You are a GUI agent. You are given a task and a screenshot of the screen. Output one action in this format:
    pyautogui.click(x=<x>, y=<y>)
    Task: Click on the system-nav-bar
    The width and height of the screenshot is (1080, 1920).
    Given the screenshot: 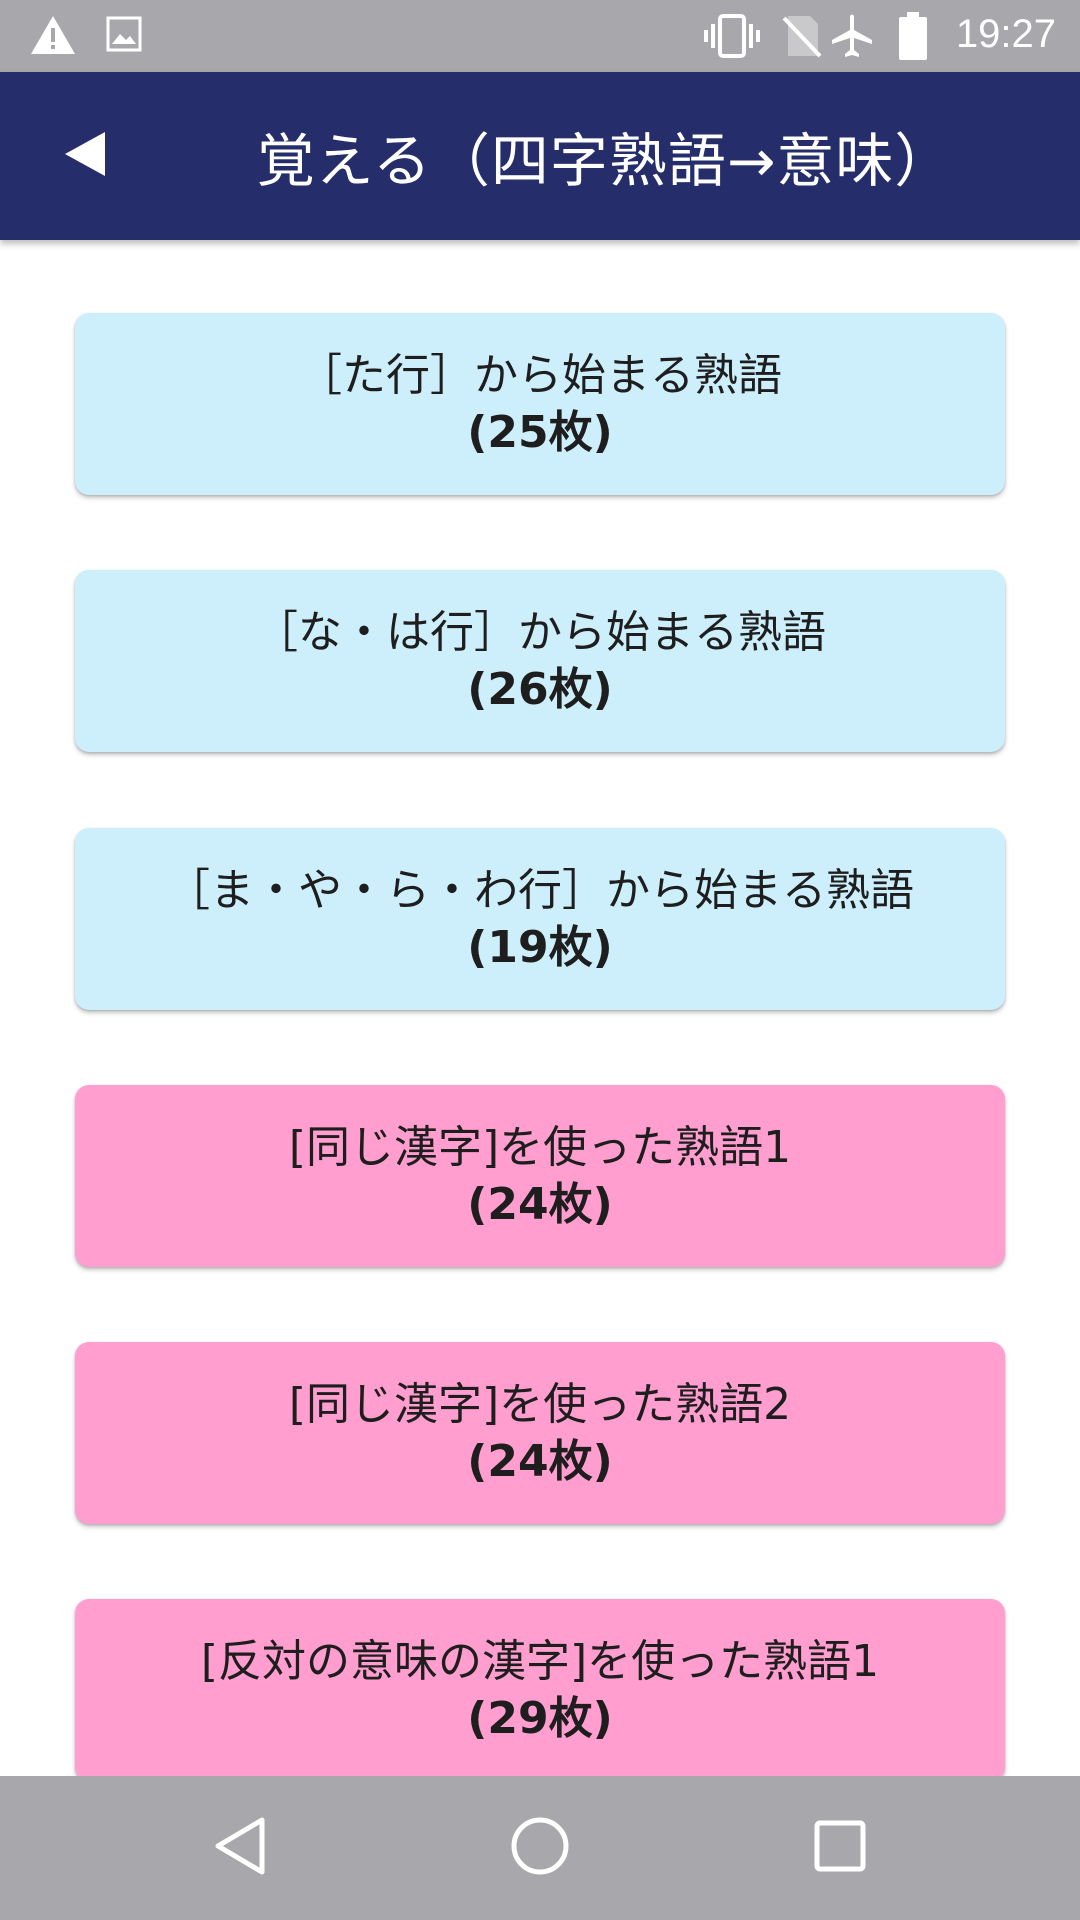 What is the action you would take?
    pyautogui.click(x=540, y=1848)
    